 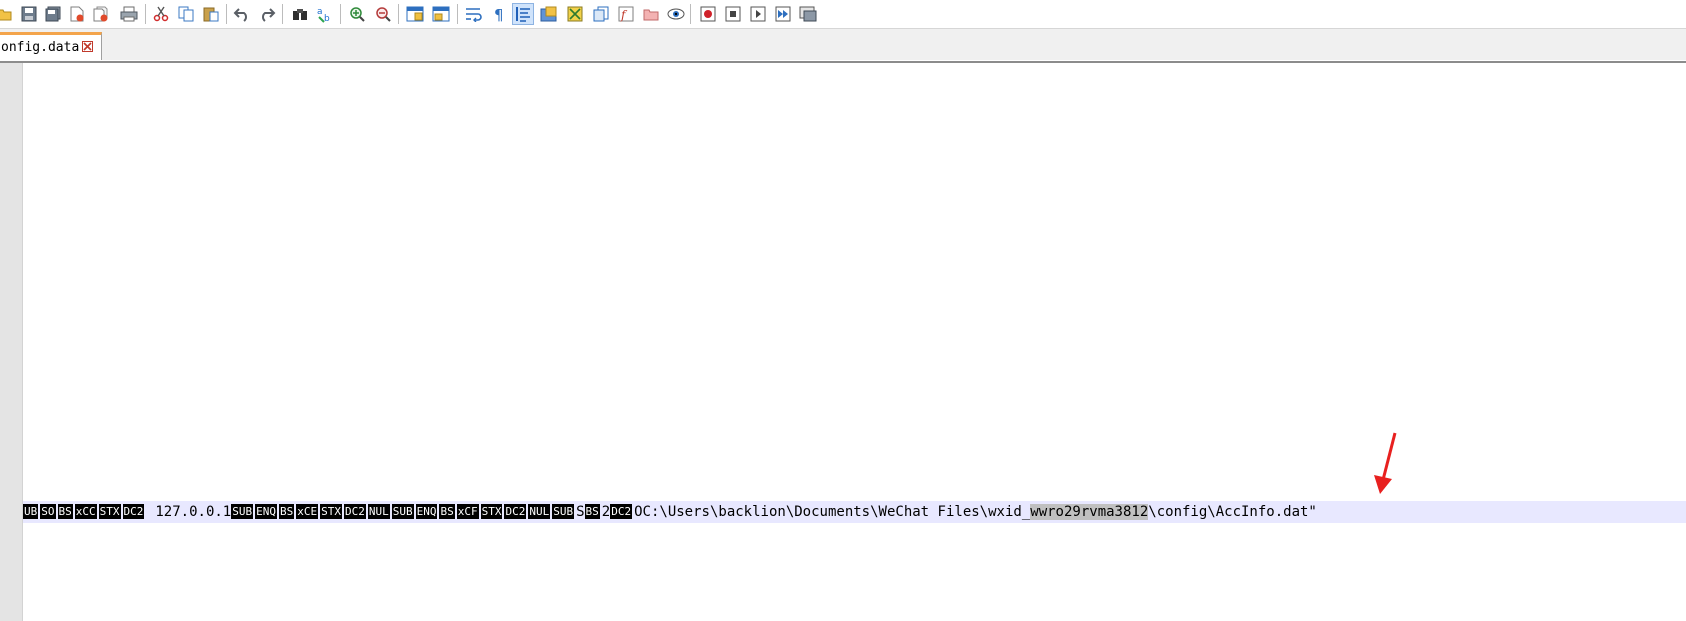 What do you see at coordinates (592, 511) in the screenshot?
I see `control-char-bs: BS` at bounding box center [592, 511].